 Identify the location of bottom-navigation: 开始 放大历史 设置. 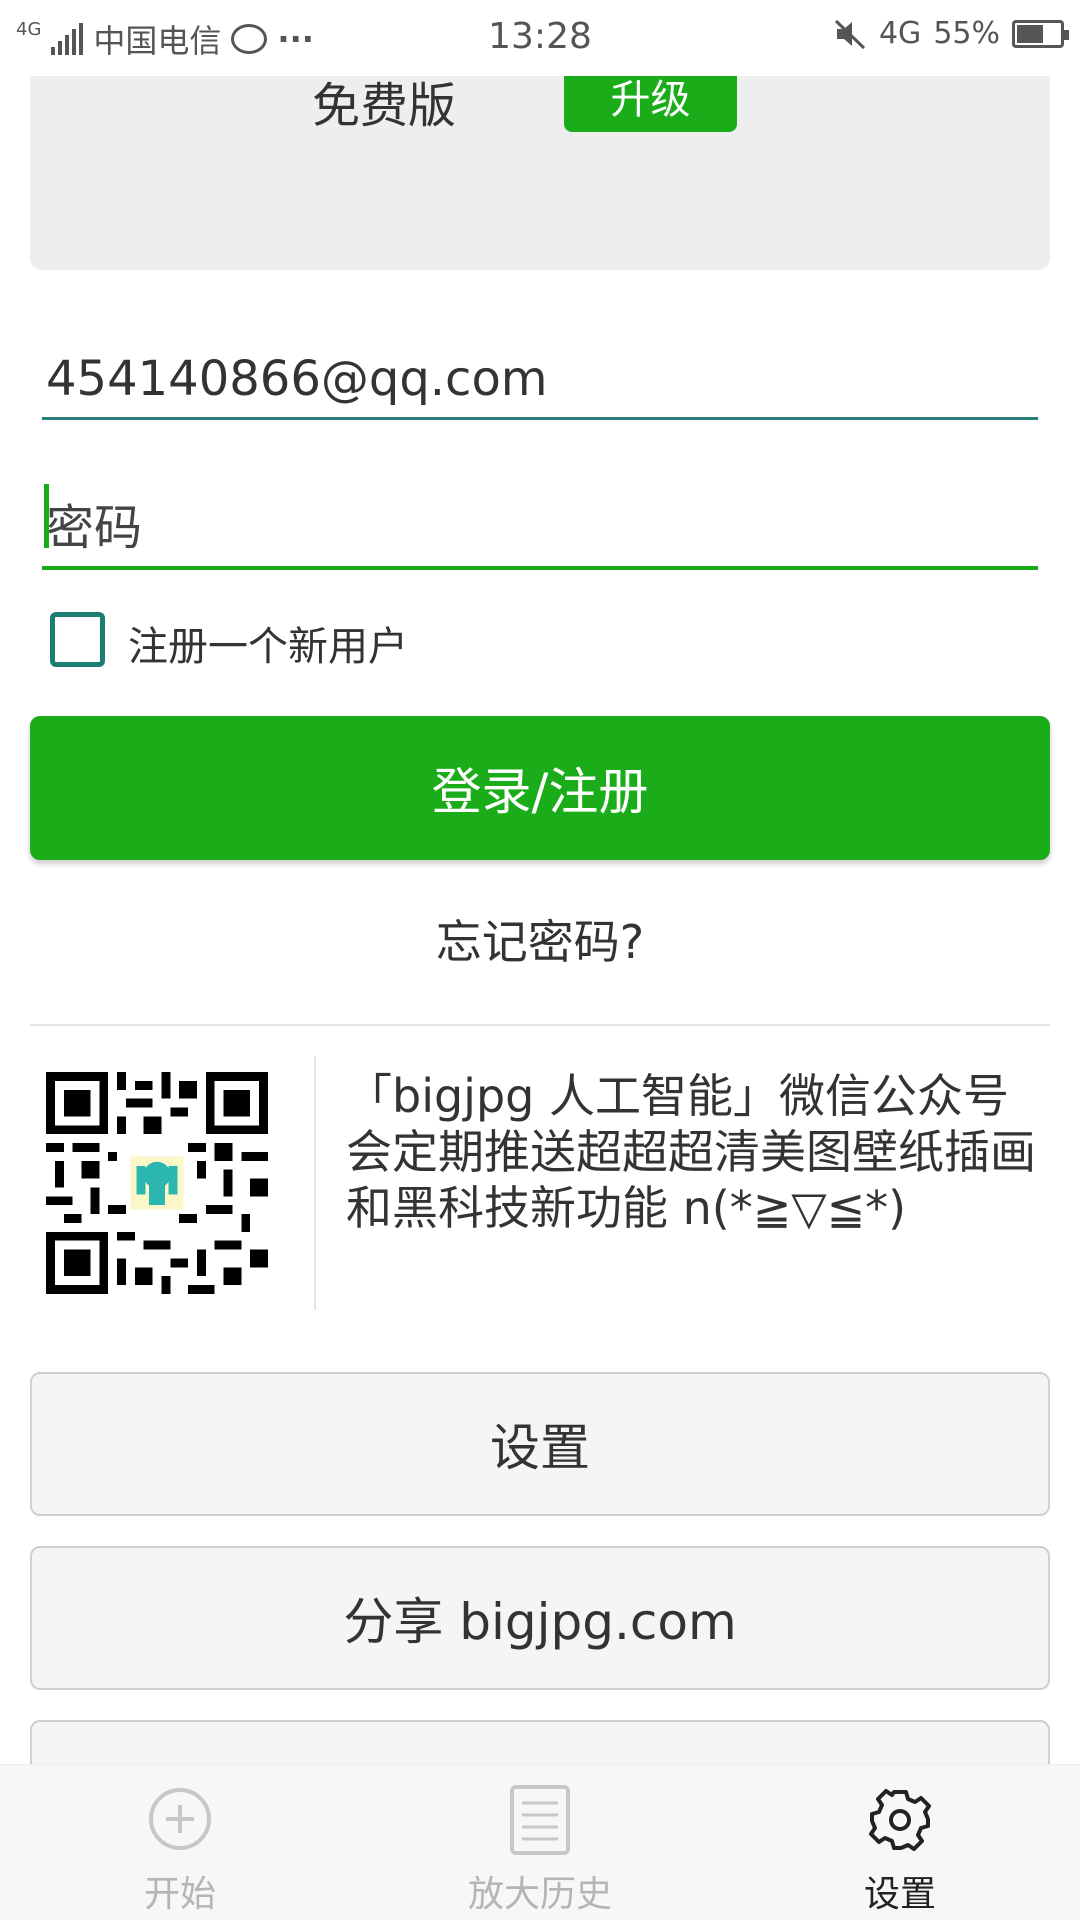
(540, 1842).